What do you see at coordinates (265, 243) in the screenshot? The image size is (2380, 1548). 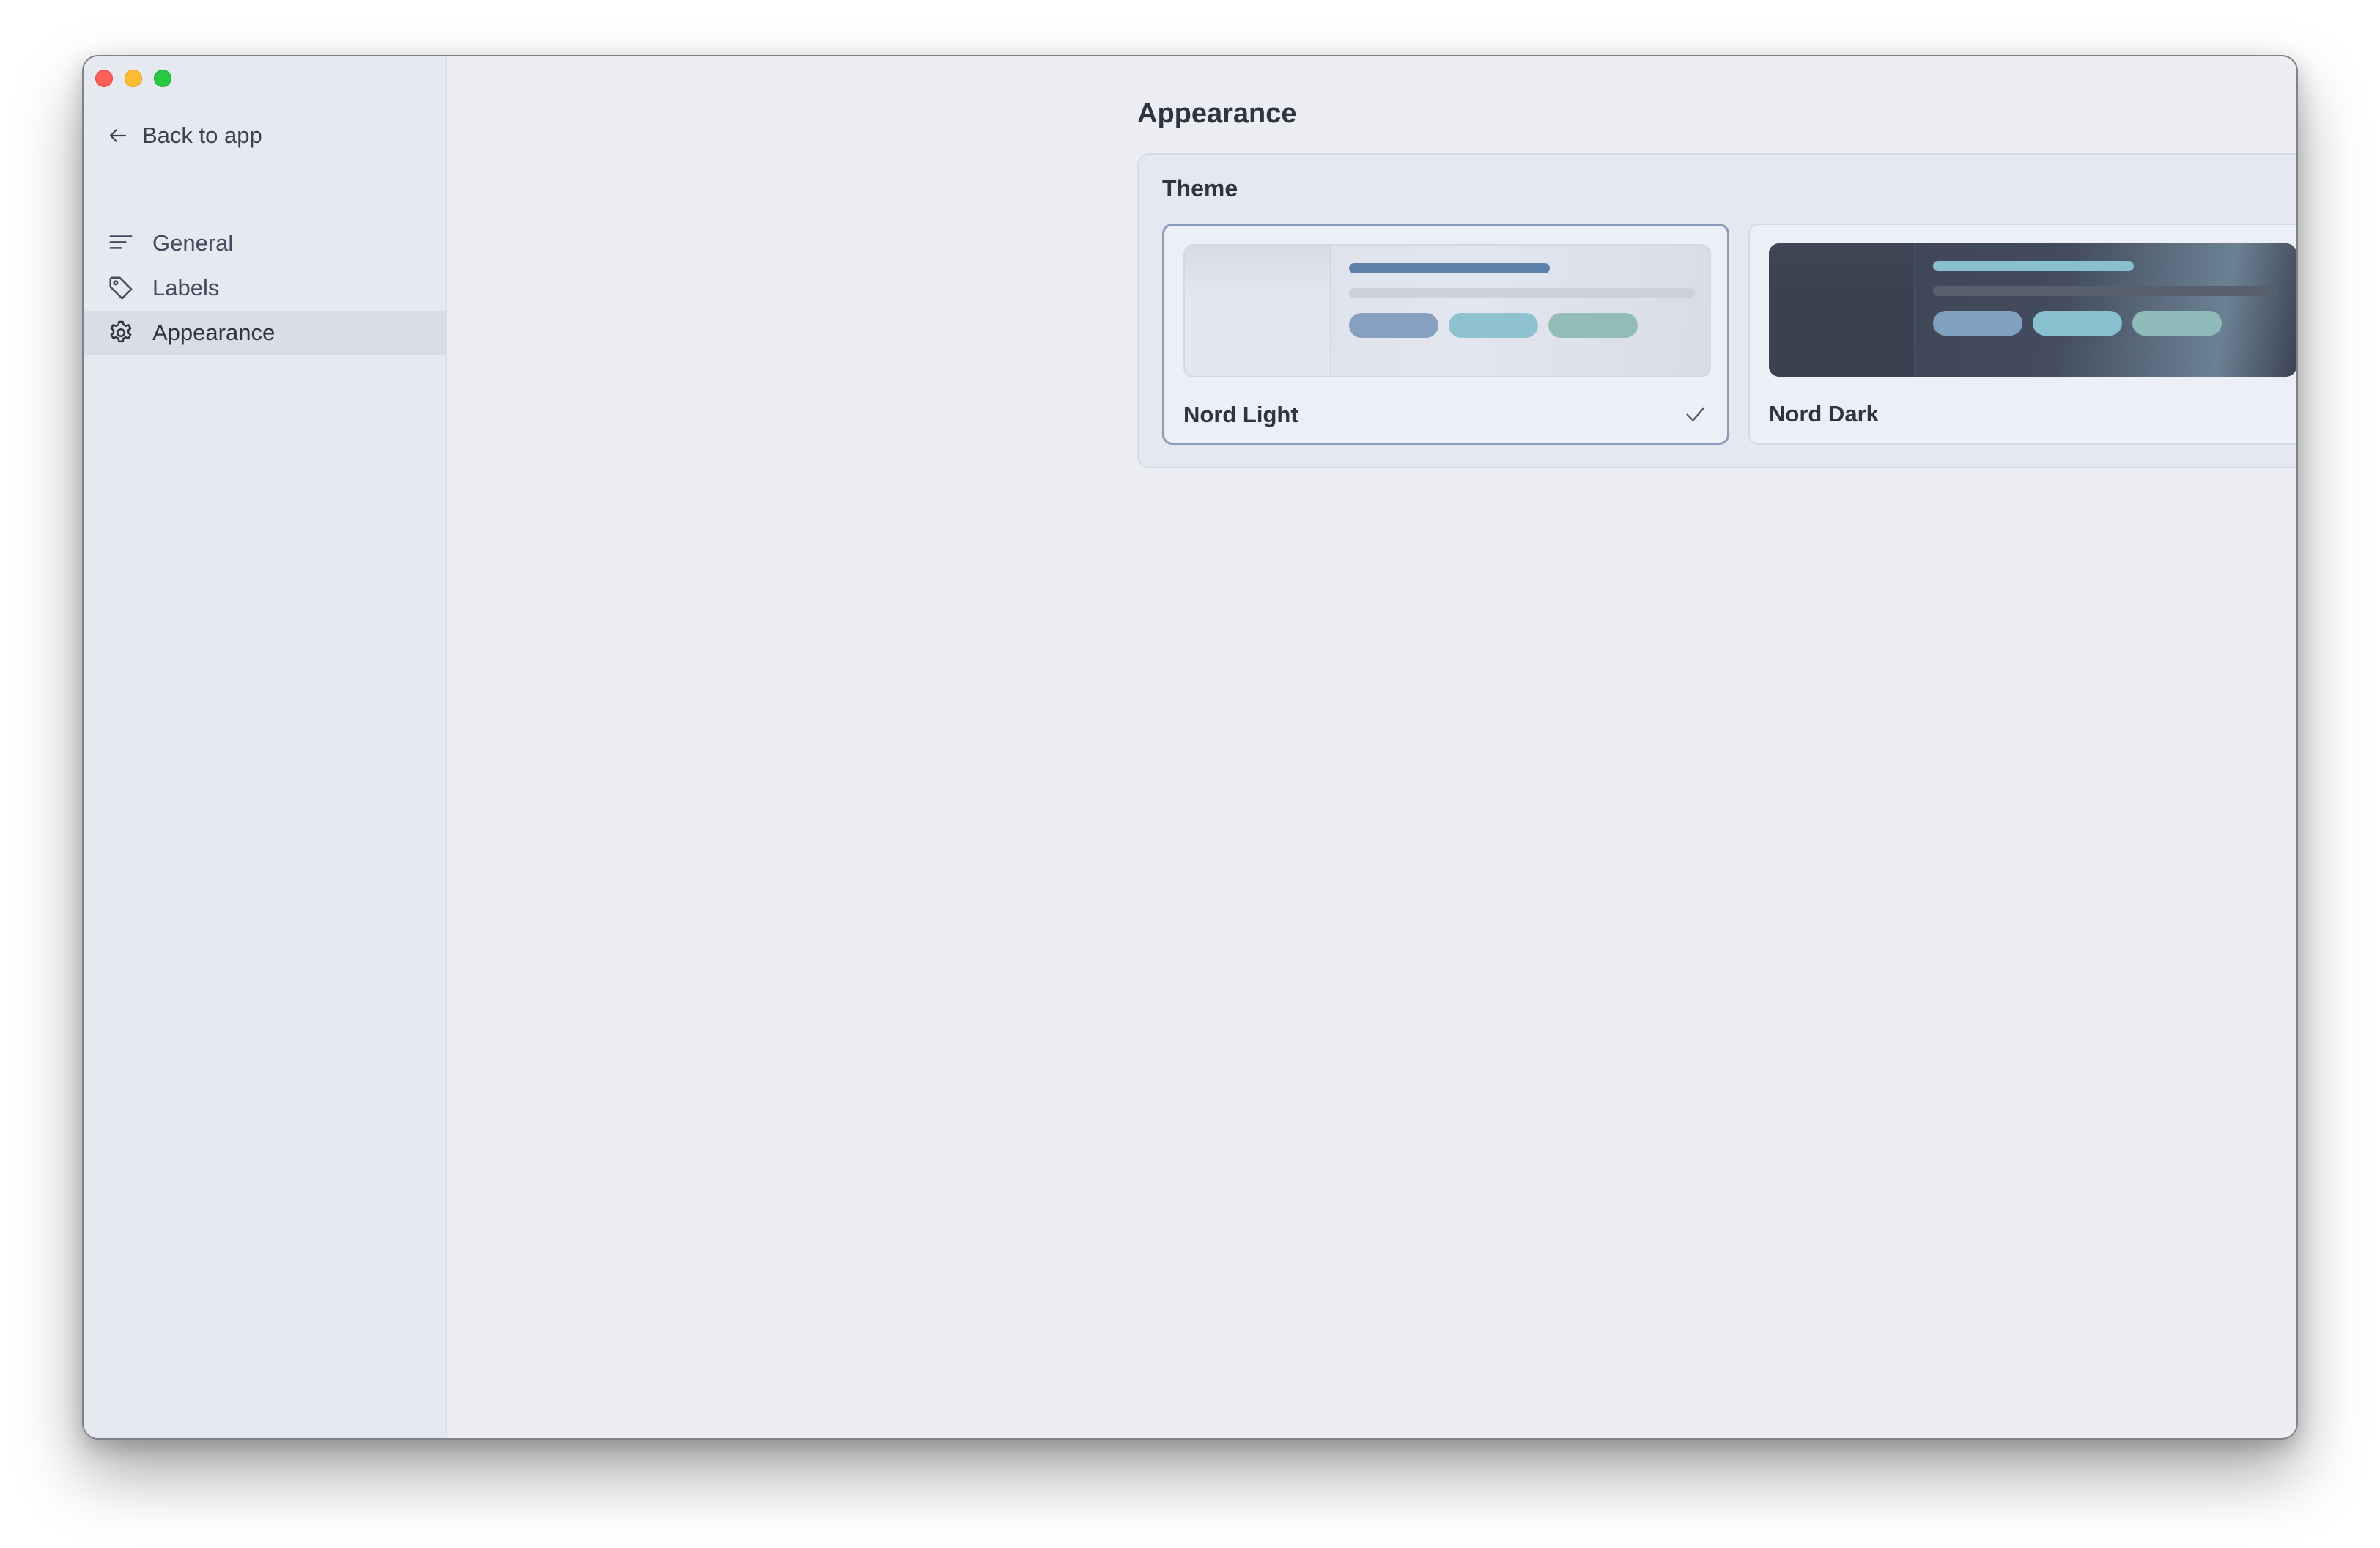 I see `sidebar-item-general: General` at bounding box center [265, 243].